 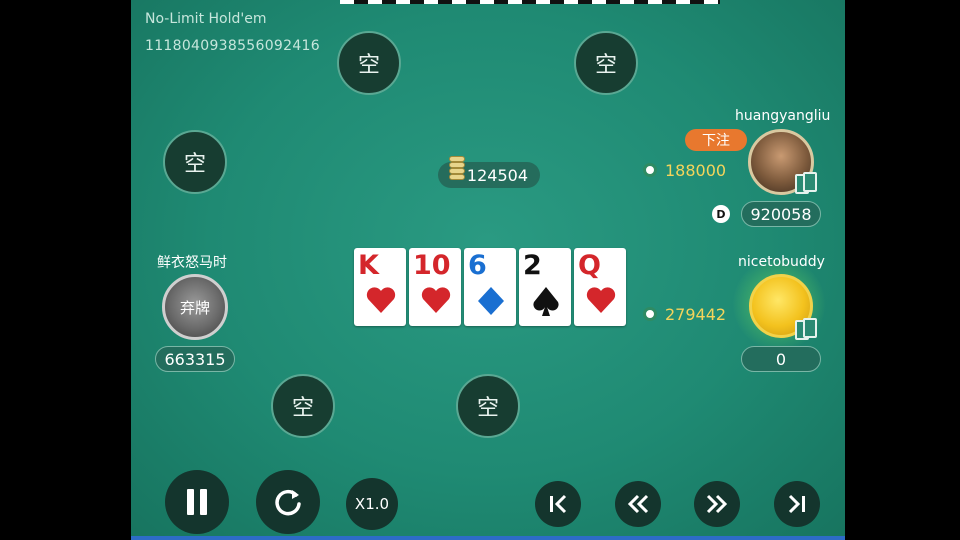 I want to click on card-rank: 2, so click(x=532, y=265).